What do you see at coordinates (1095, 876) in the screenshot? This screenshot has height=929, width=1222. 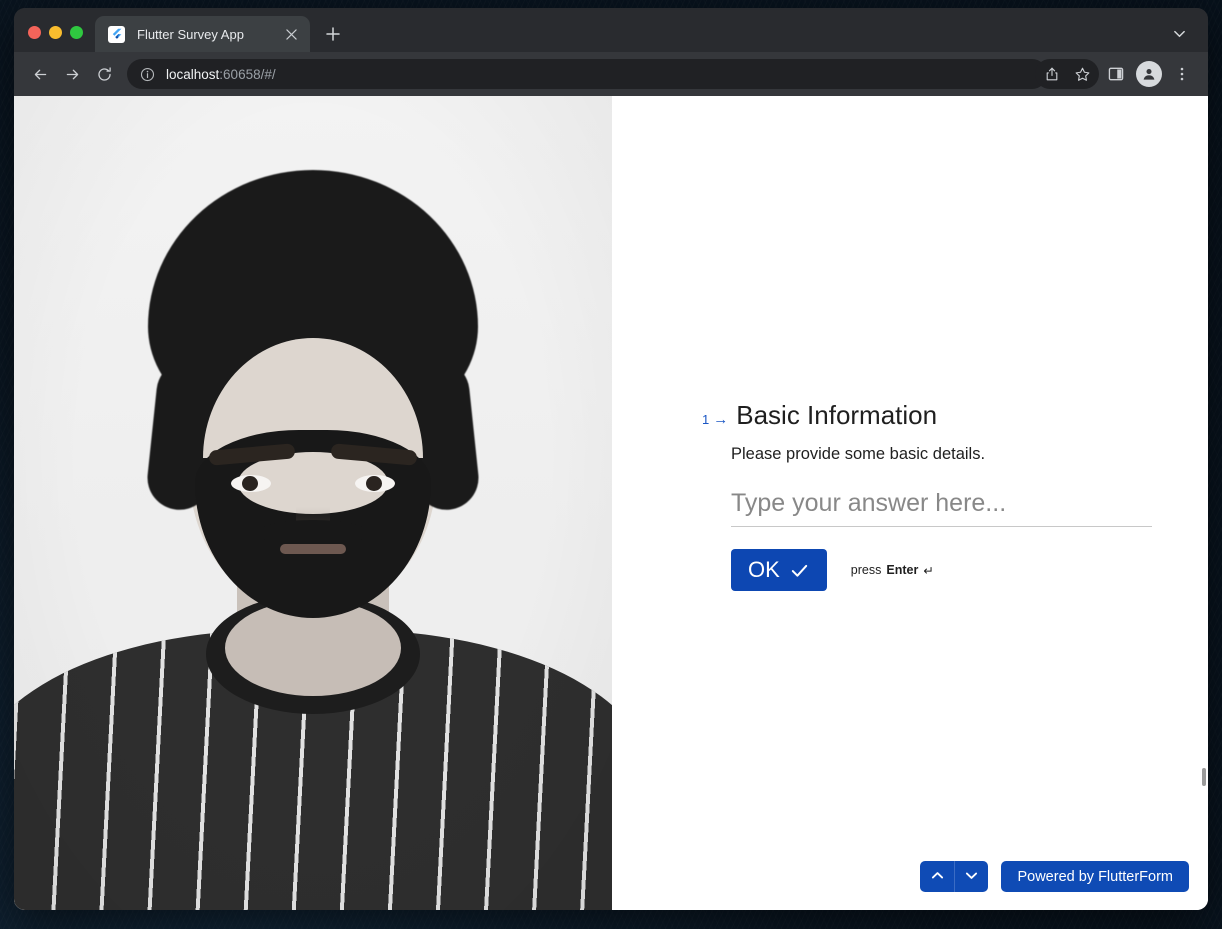 I see `powered-by-button: Powered by FlutterForm` at bounding box center [1095, 876].